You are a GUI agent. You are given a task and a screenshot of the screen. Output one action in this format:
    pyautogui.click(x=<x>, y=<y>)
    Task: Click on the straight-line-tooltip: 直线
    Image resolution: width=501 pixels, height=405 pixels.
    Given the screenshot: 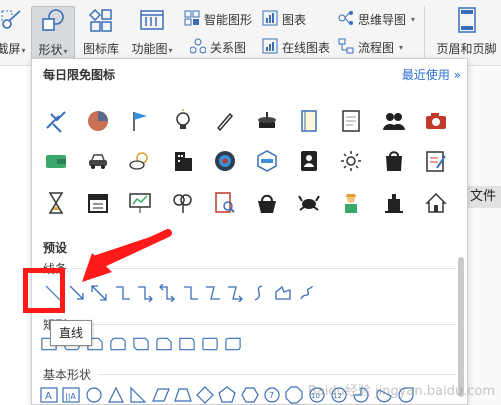 What is the action you would take?
    pyautogui.click(x=71, y=333)
    